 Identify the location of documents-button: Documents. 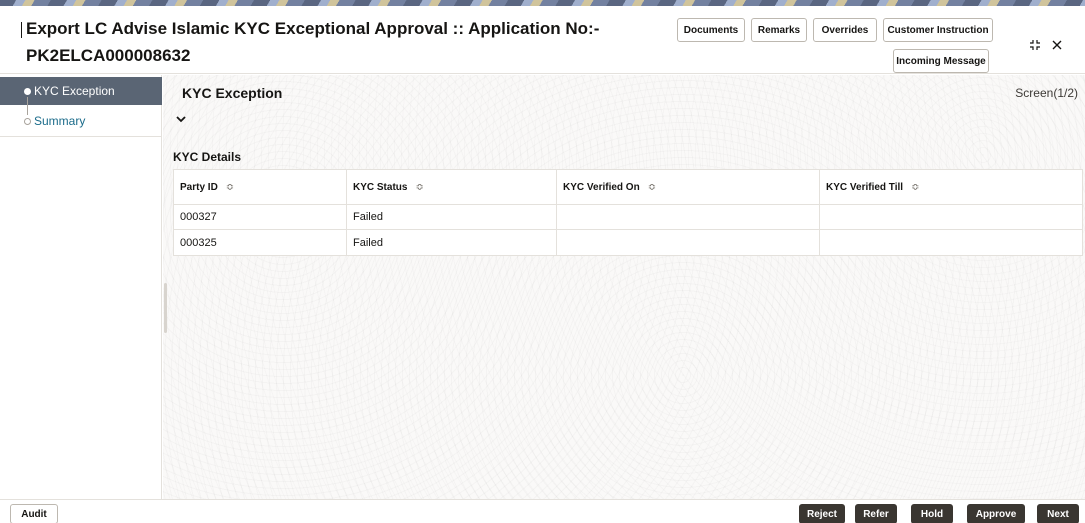
(711, 30).